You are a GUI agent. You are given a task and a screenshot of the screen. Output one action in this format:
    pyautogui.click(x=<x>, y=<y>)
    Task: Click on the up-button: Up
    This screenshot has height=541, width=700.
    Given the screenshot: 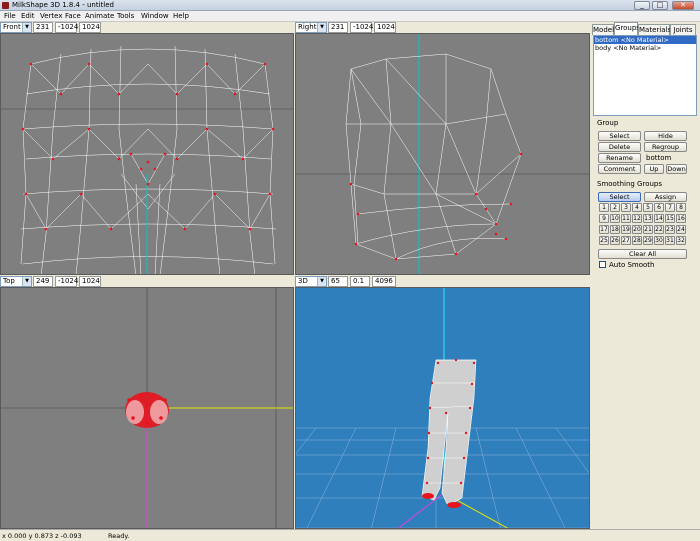 What is the action you would take?
    pyautogui.click(x=654, y=169)
    